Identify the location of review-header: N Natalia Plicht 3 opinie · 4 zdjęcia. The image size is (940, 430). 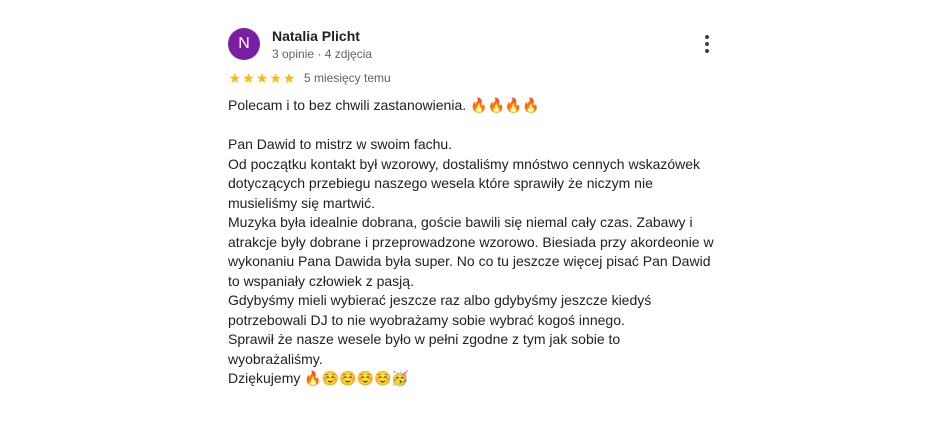
(478, 44).